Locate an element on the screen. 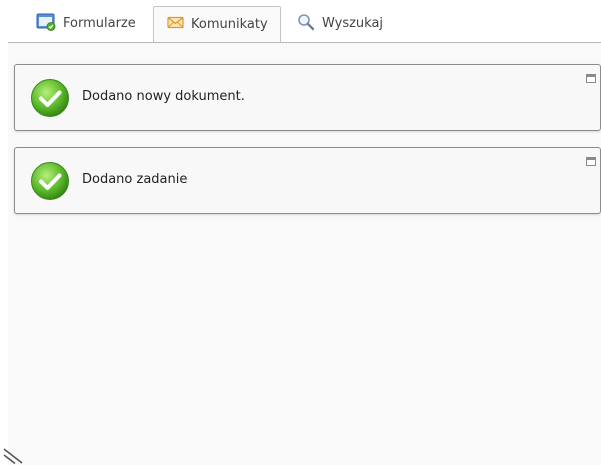 The height and width of the screenshot is (469, 601). forms-icon is located at coordinates (46, 24).